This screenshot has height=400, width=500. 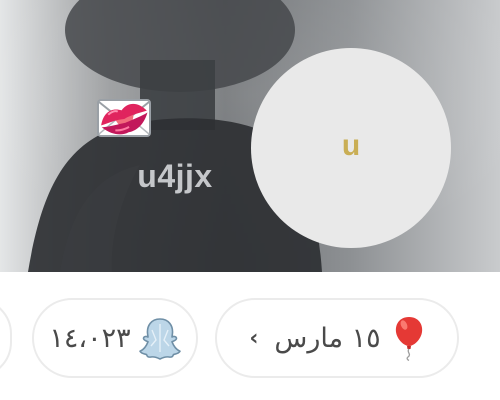 I want to click on snapchat-ghost-icon, so click(x=159, y=339).